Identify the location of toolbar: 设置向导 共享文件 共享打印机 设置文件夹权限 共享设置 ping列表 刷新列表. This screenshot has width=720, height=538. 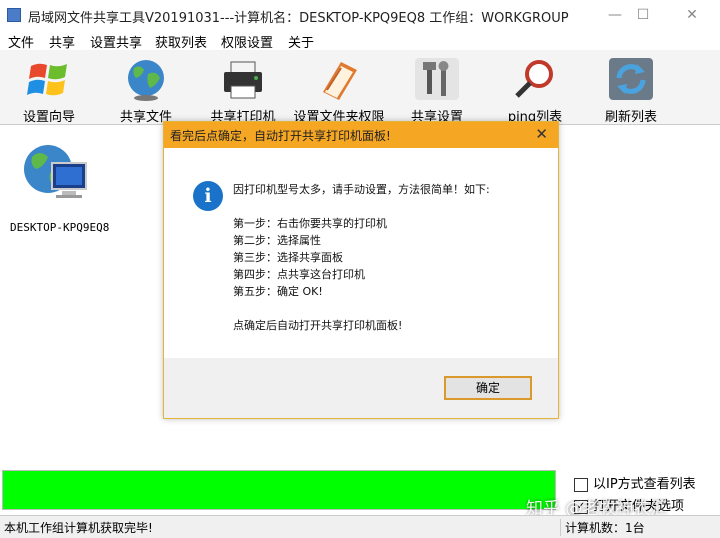
(360, 87).